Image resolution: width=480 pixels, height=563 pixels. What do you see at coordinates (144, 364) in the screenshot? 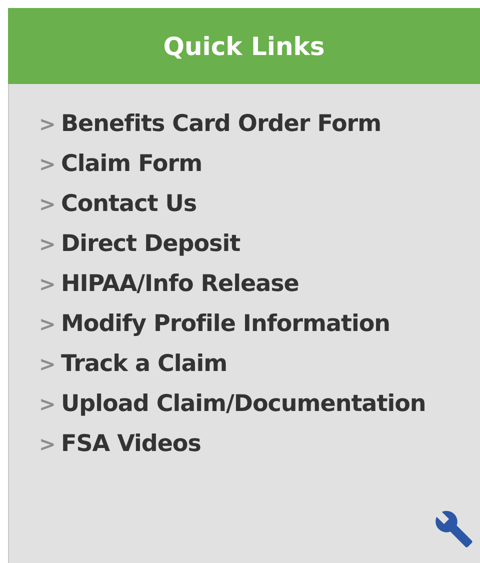
I see `quick-link: Track a Claim` at bounding box center [144, 364].